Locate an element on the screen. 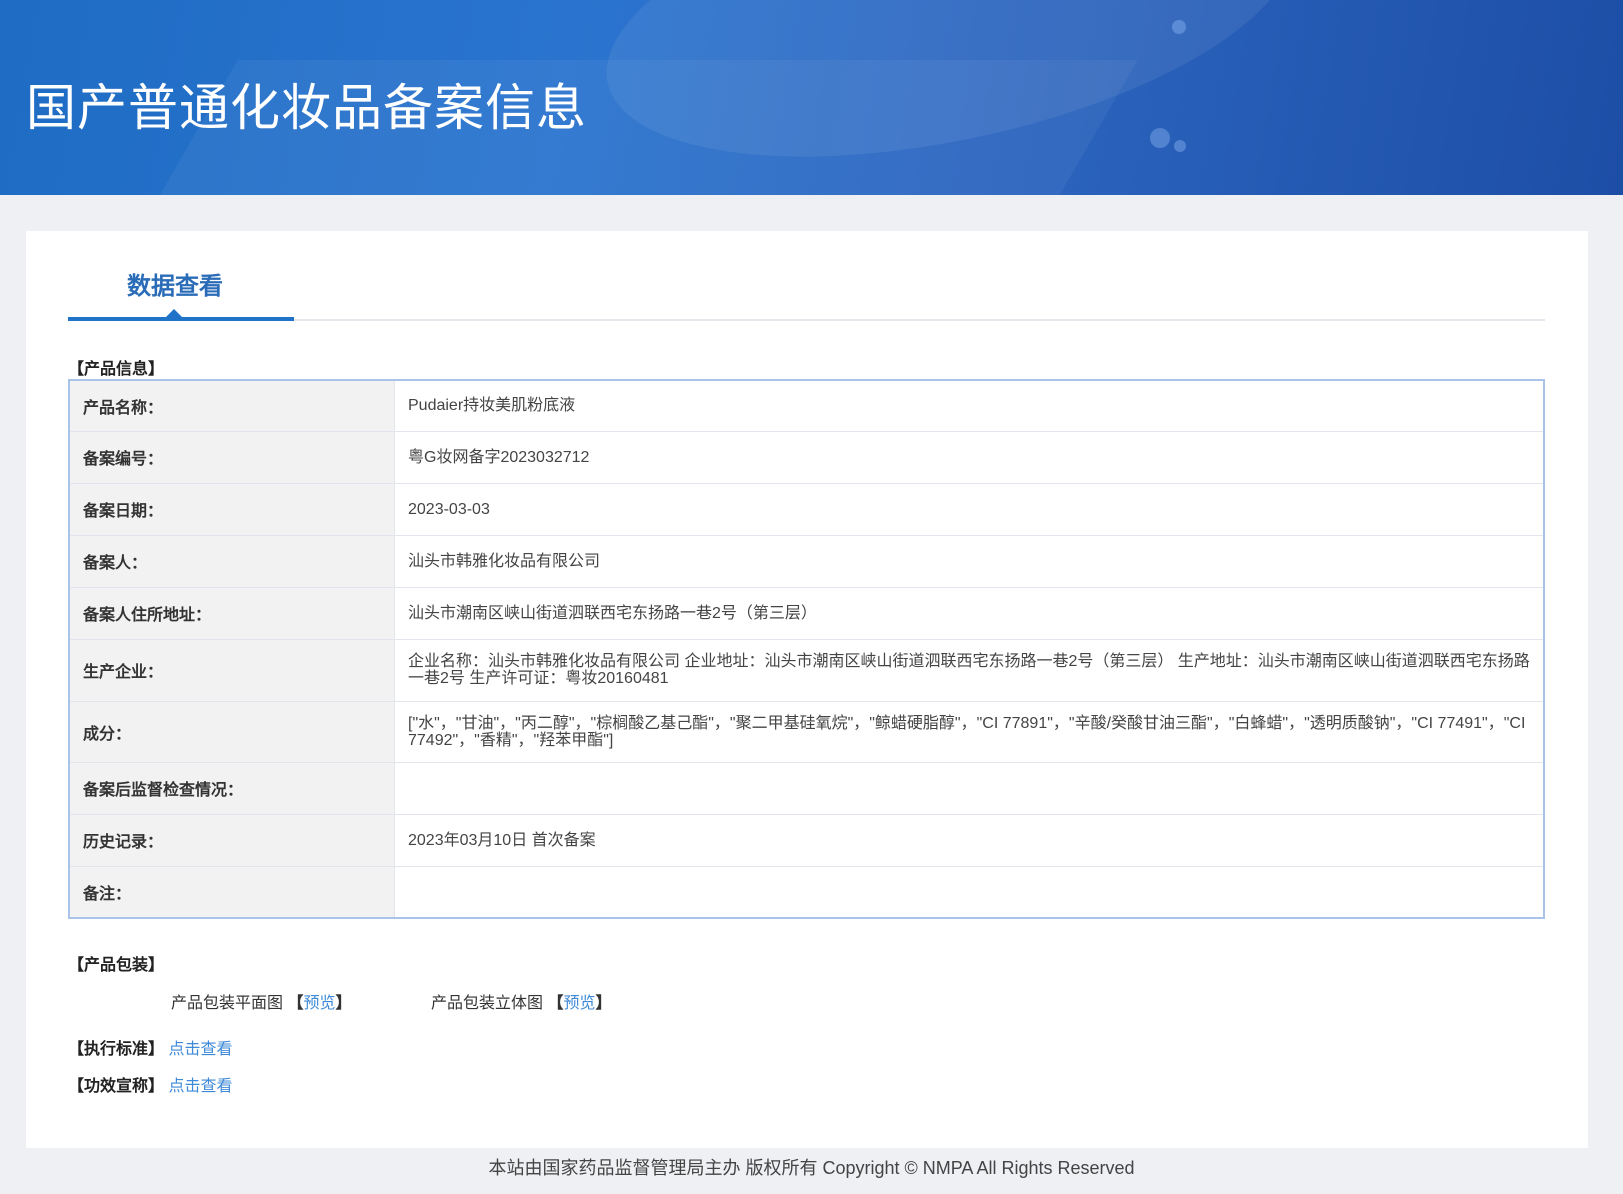  table-row: 备案后监督检查情况： is located at coordinates (806, 788).